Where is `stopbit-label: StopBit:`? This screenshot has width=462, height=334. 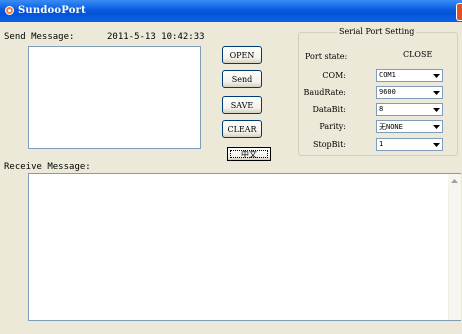
stopbit-label: StopBit: is located at coordinates (329, 144).